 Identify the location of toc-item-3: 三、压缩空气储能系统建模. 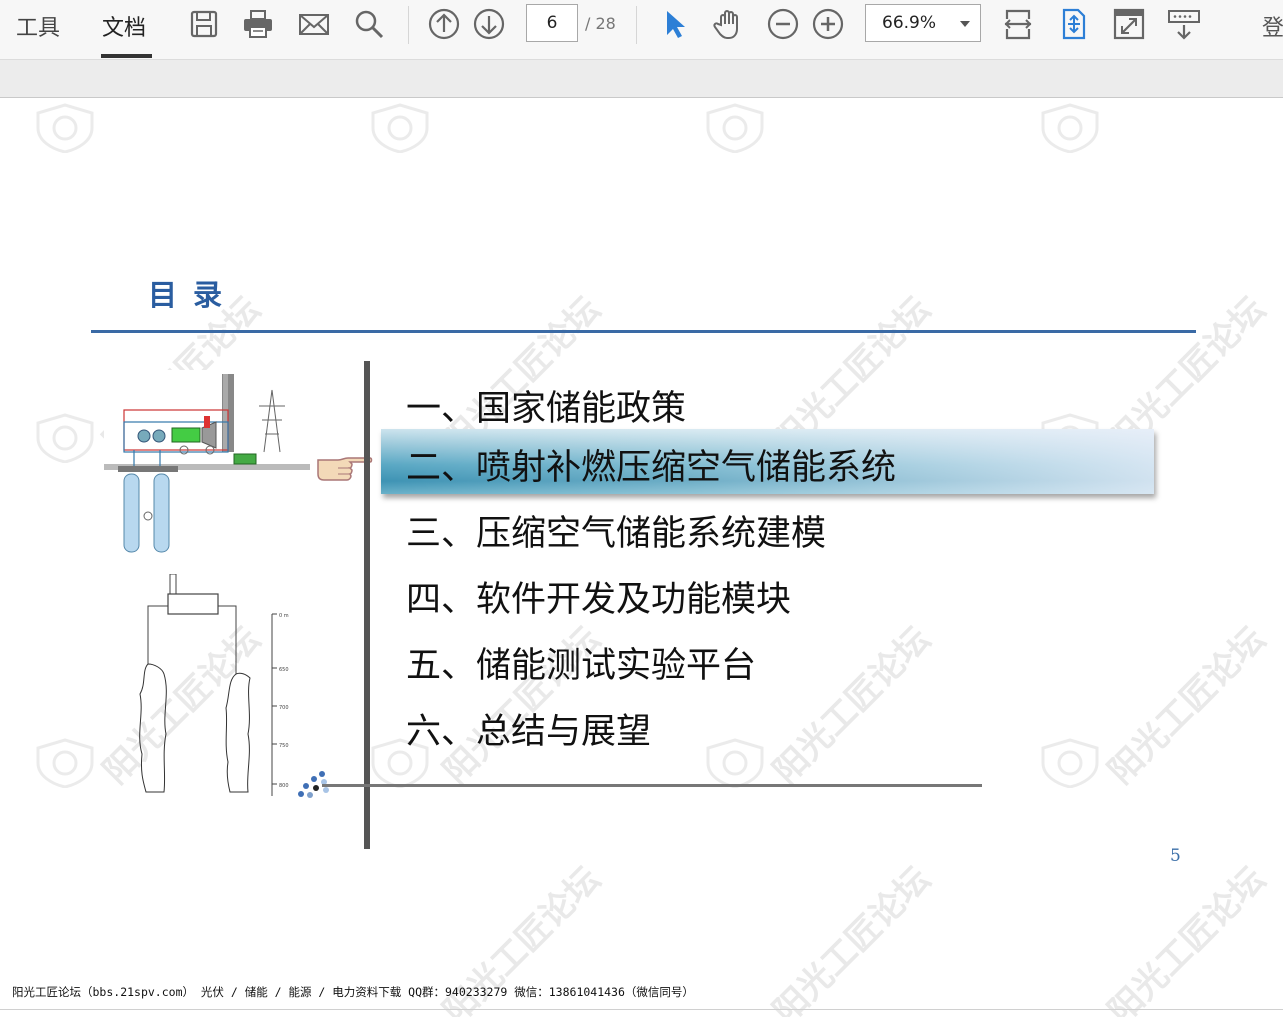
(616, 530).